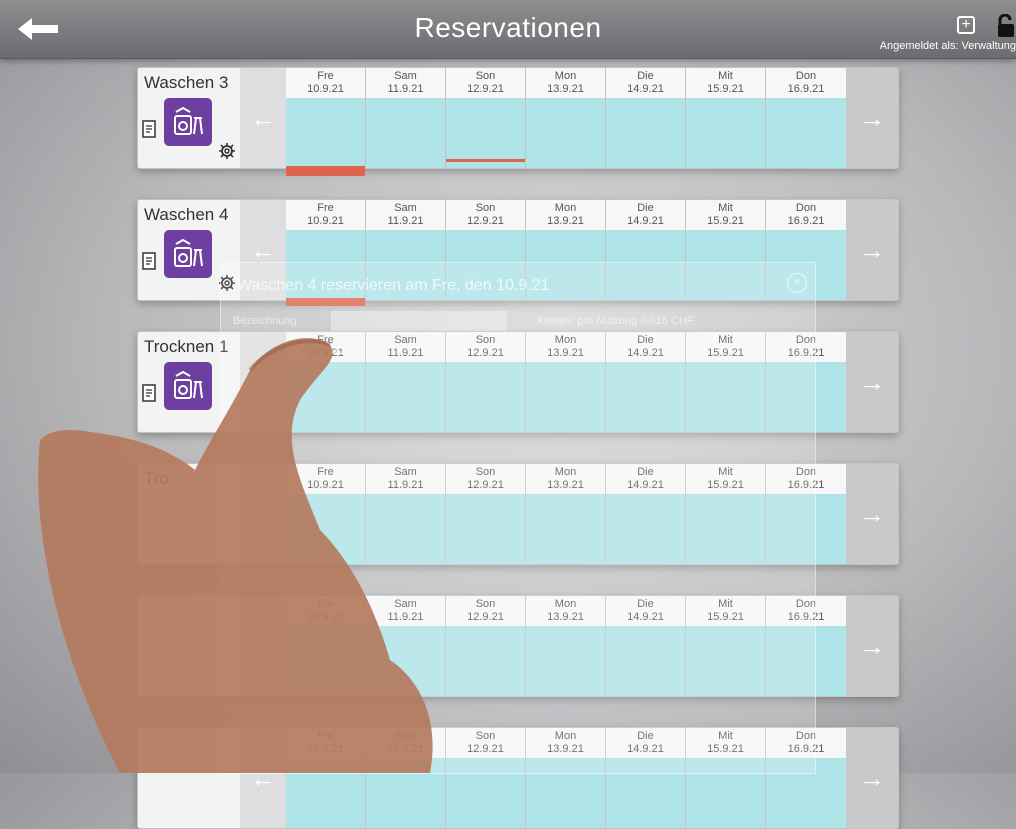 The width and height of the screenshot is (1016, 829). What do you see at coordinates (186, 214) in the screenshot?
I see `machine-name: Waschen 4` at bounding box center [186, 214].